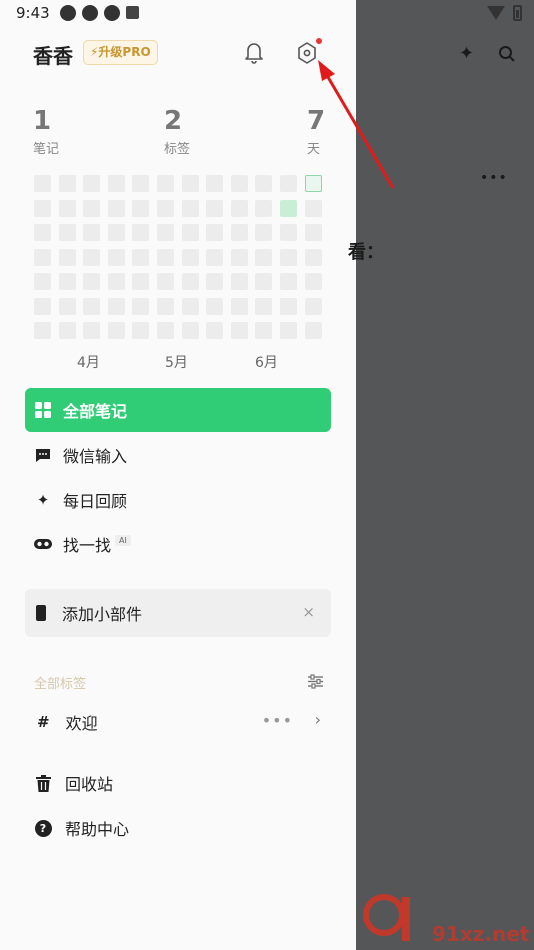 The image size is (534, 950). Describe the element at coordinates (178, 455) in the screenshot. I see `nav-wechat-input: 微信输入` at that location.